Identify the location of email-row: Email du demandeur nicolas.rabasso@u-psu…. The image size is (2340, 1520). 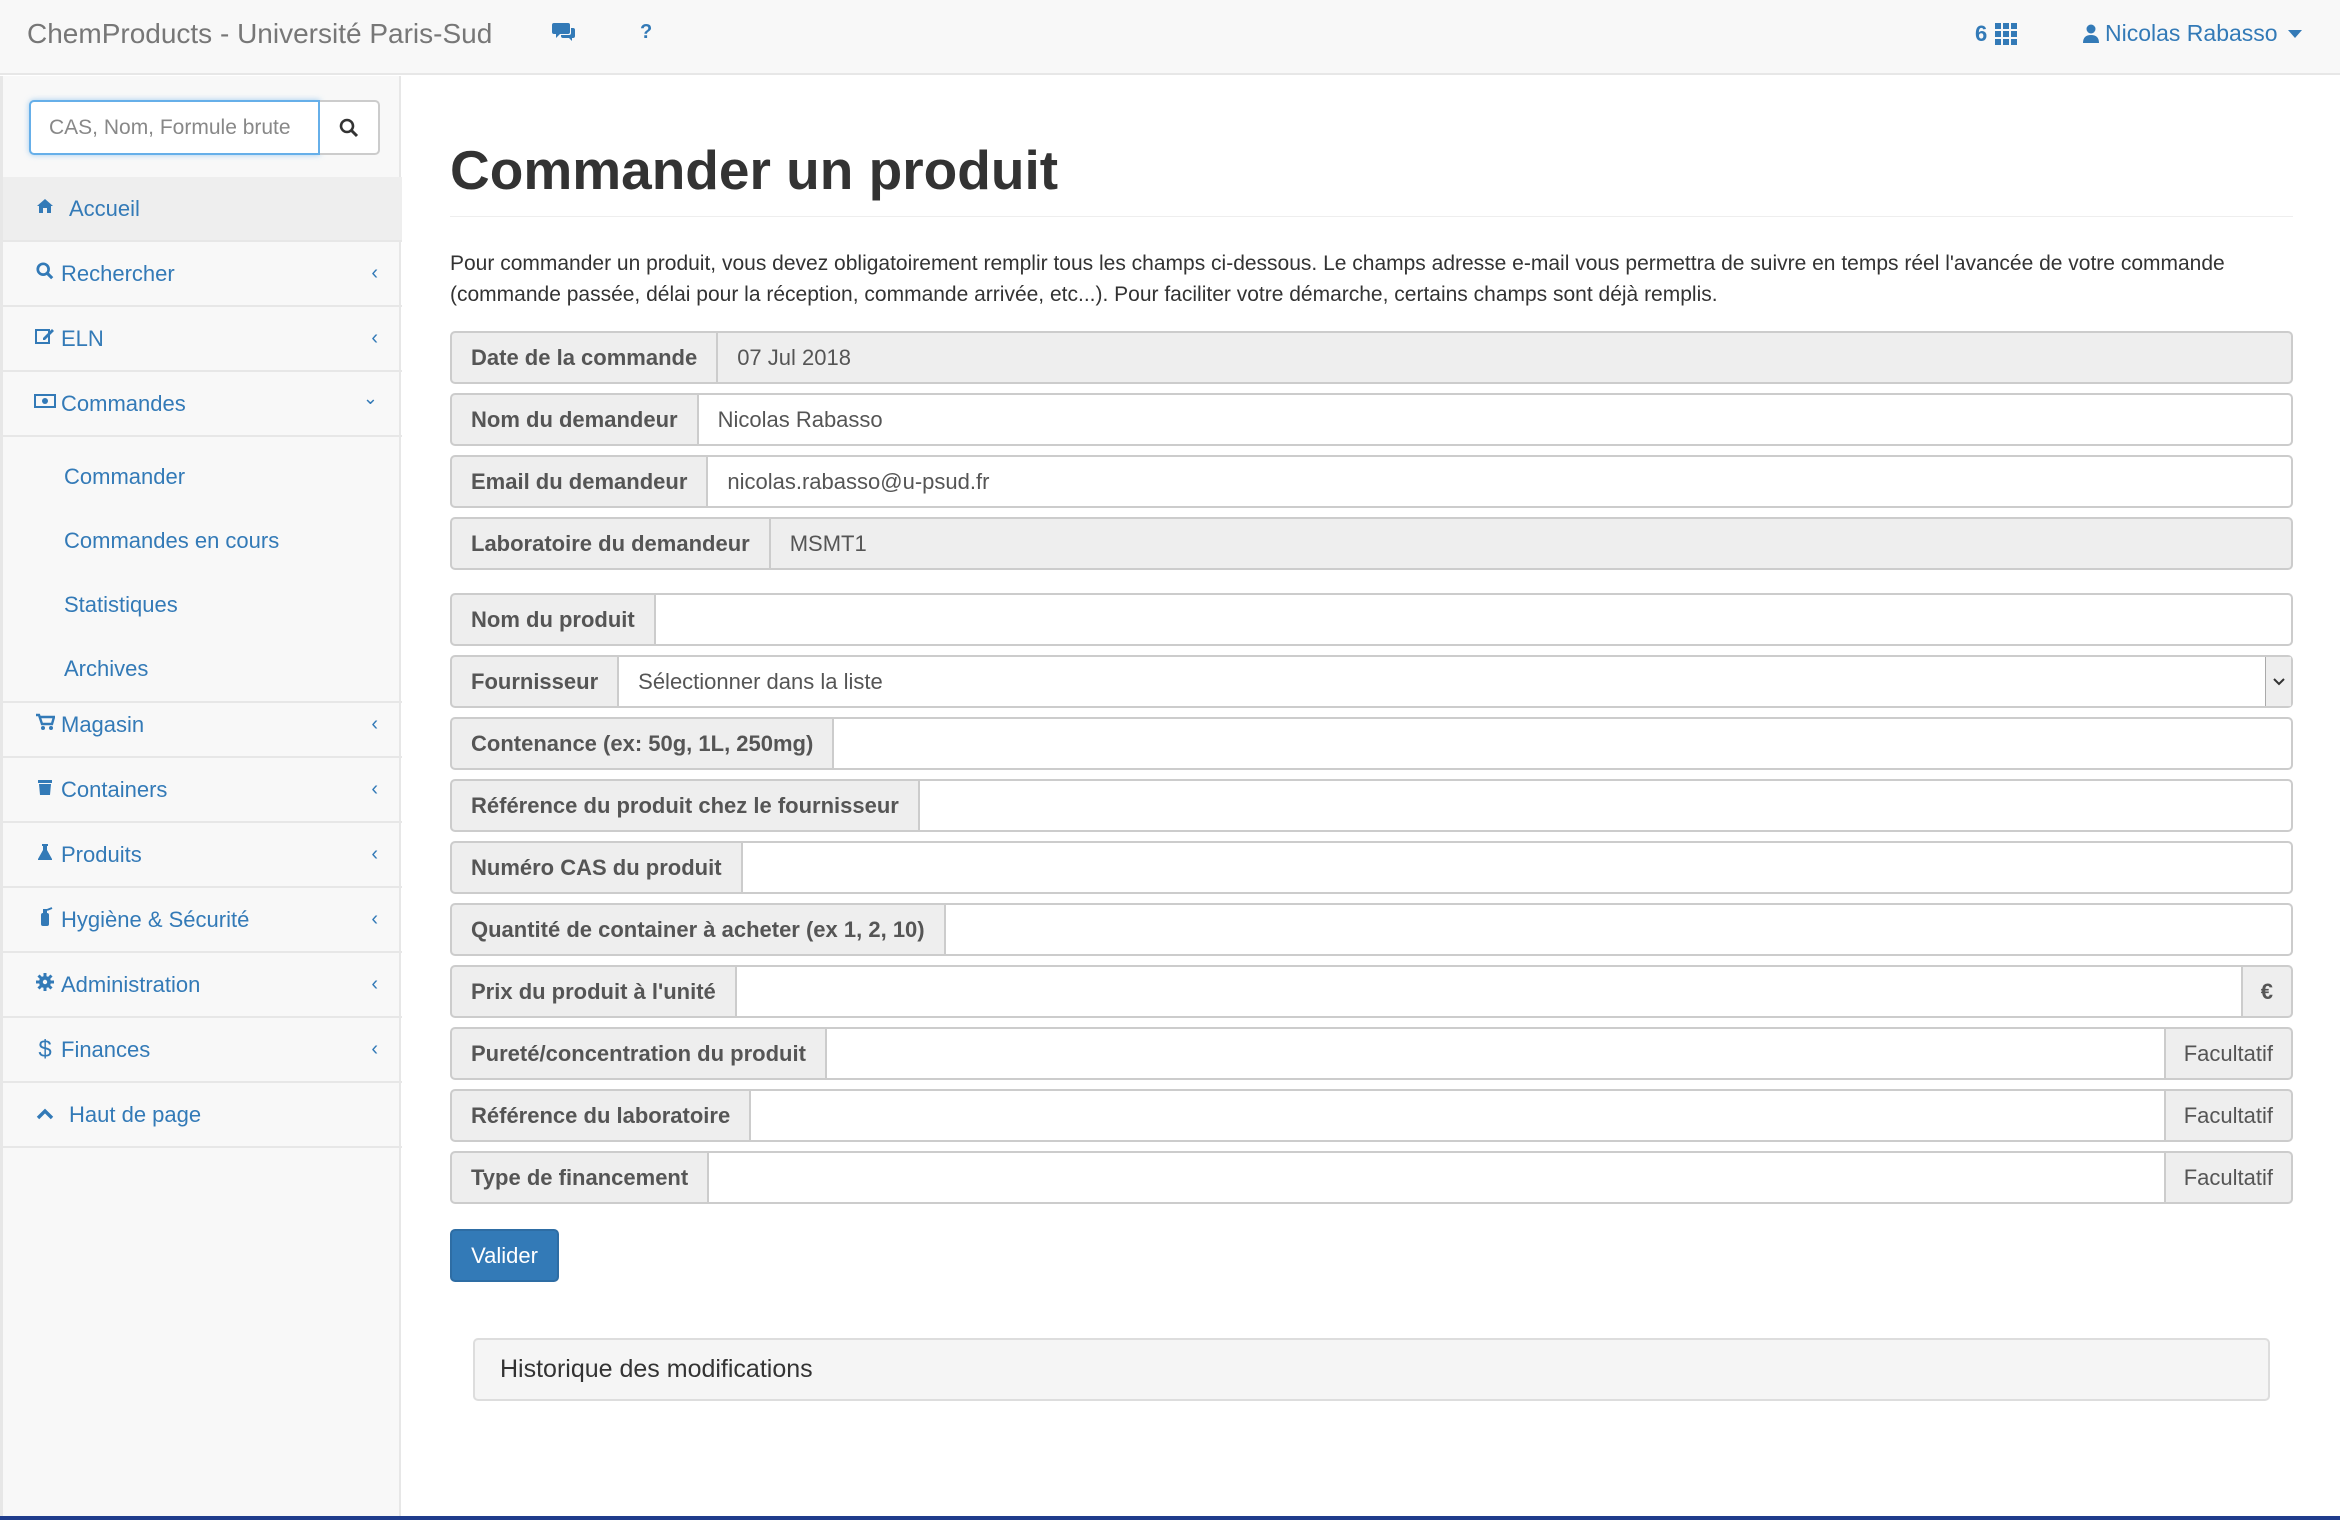
(1371, 481).